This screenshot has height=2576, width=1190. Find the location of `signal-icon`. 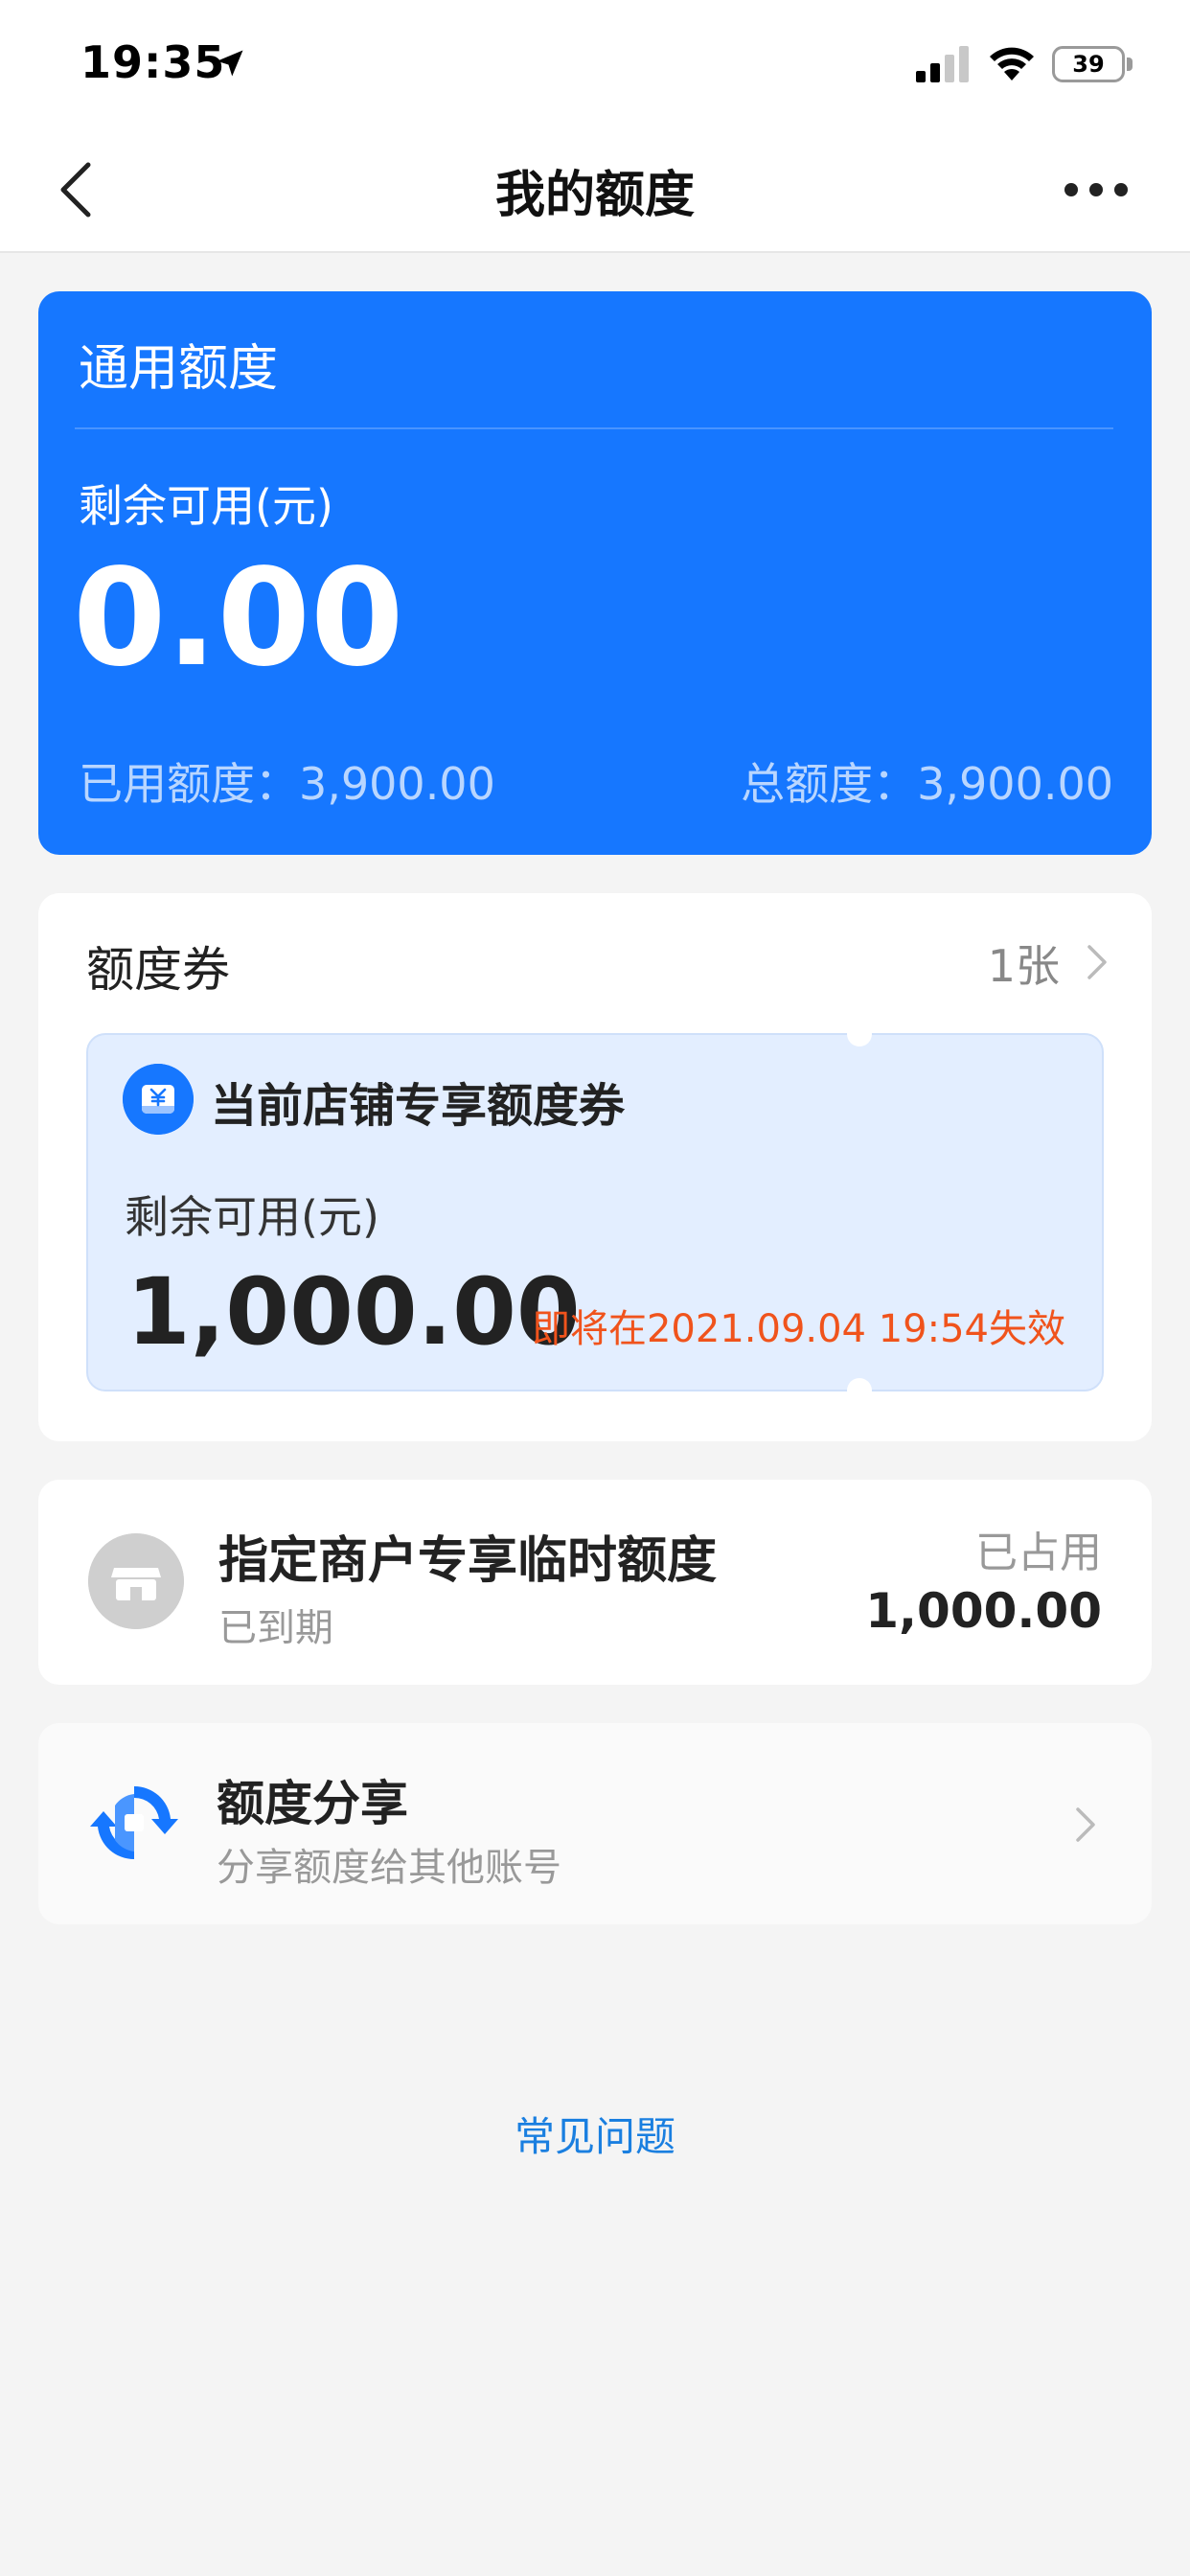

signal-icon is located at coordinates (943, 64).